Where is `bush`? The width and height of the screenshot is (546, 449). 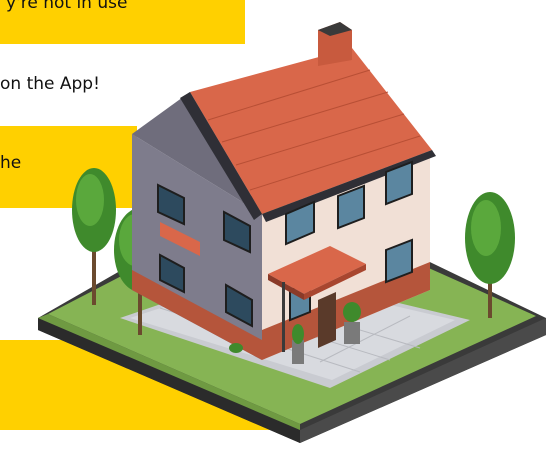
bush is located at coordinates (236, 348).